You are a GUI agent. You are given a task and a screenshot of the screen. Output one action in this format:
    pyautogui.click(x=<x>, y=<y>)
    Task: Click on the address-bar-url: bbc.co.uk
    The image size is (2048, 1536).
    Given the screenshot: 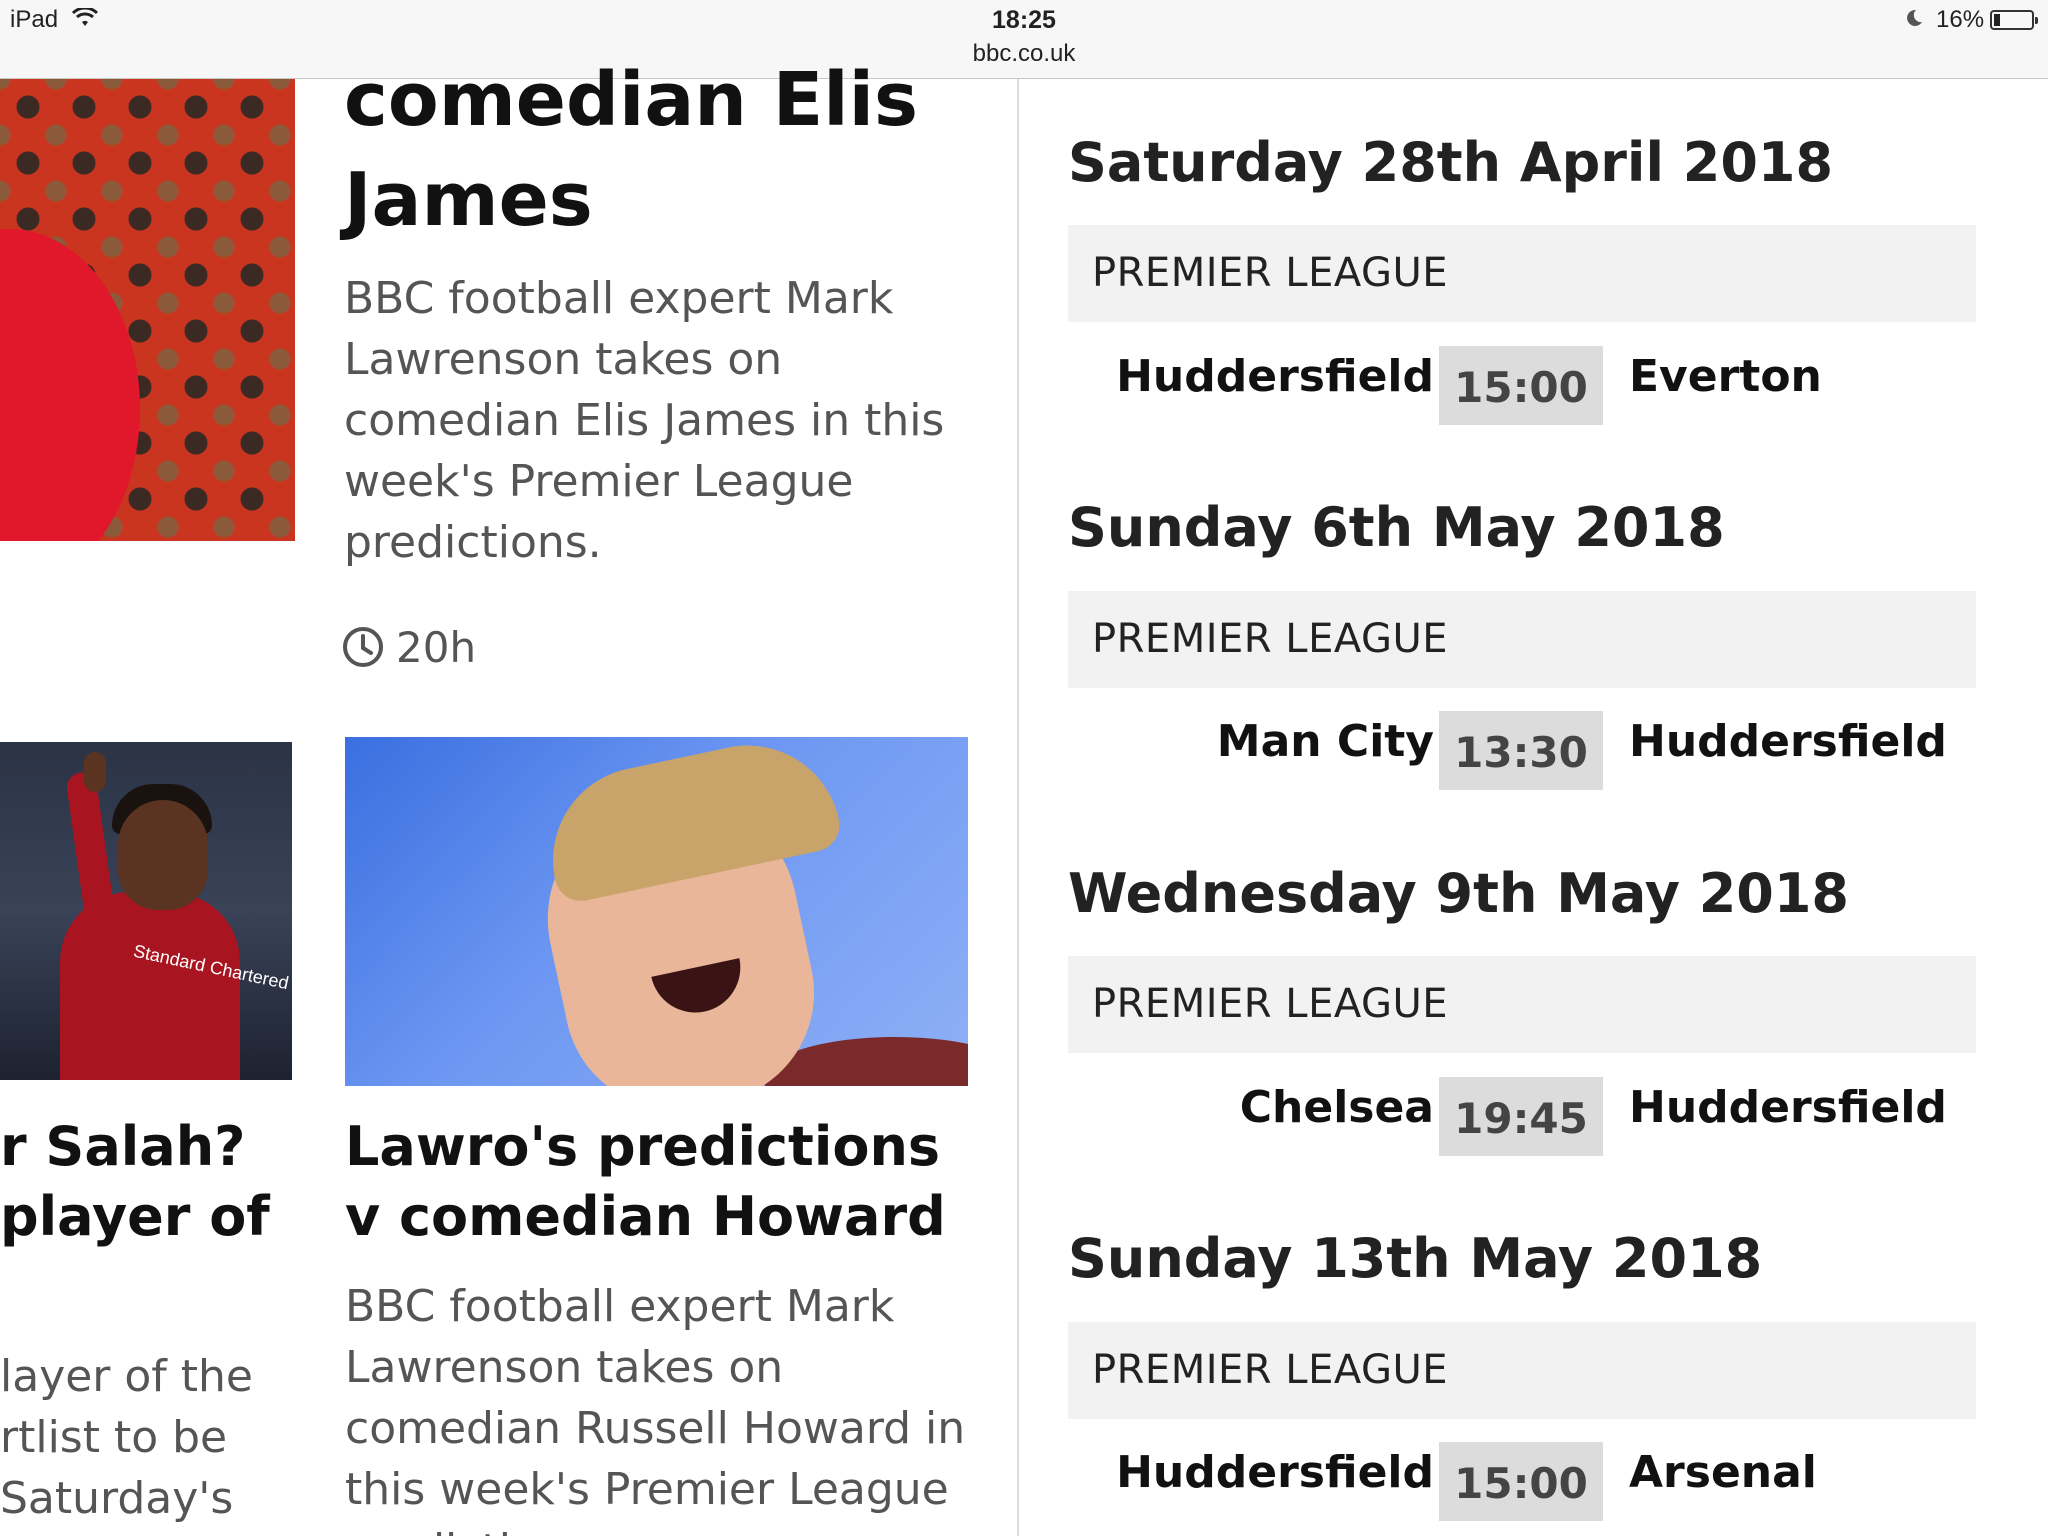 What is the action you would take?
    pyautogui.click(x=1024, y=54)
    